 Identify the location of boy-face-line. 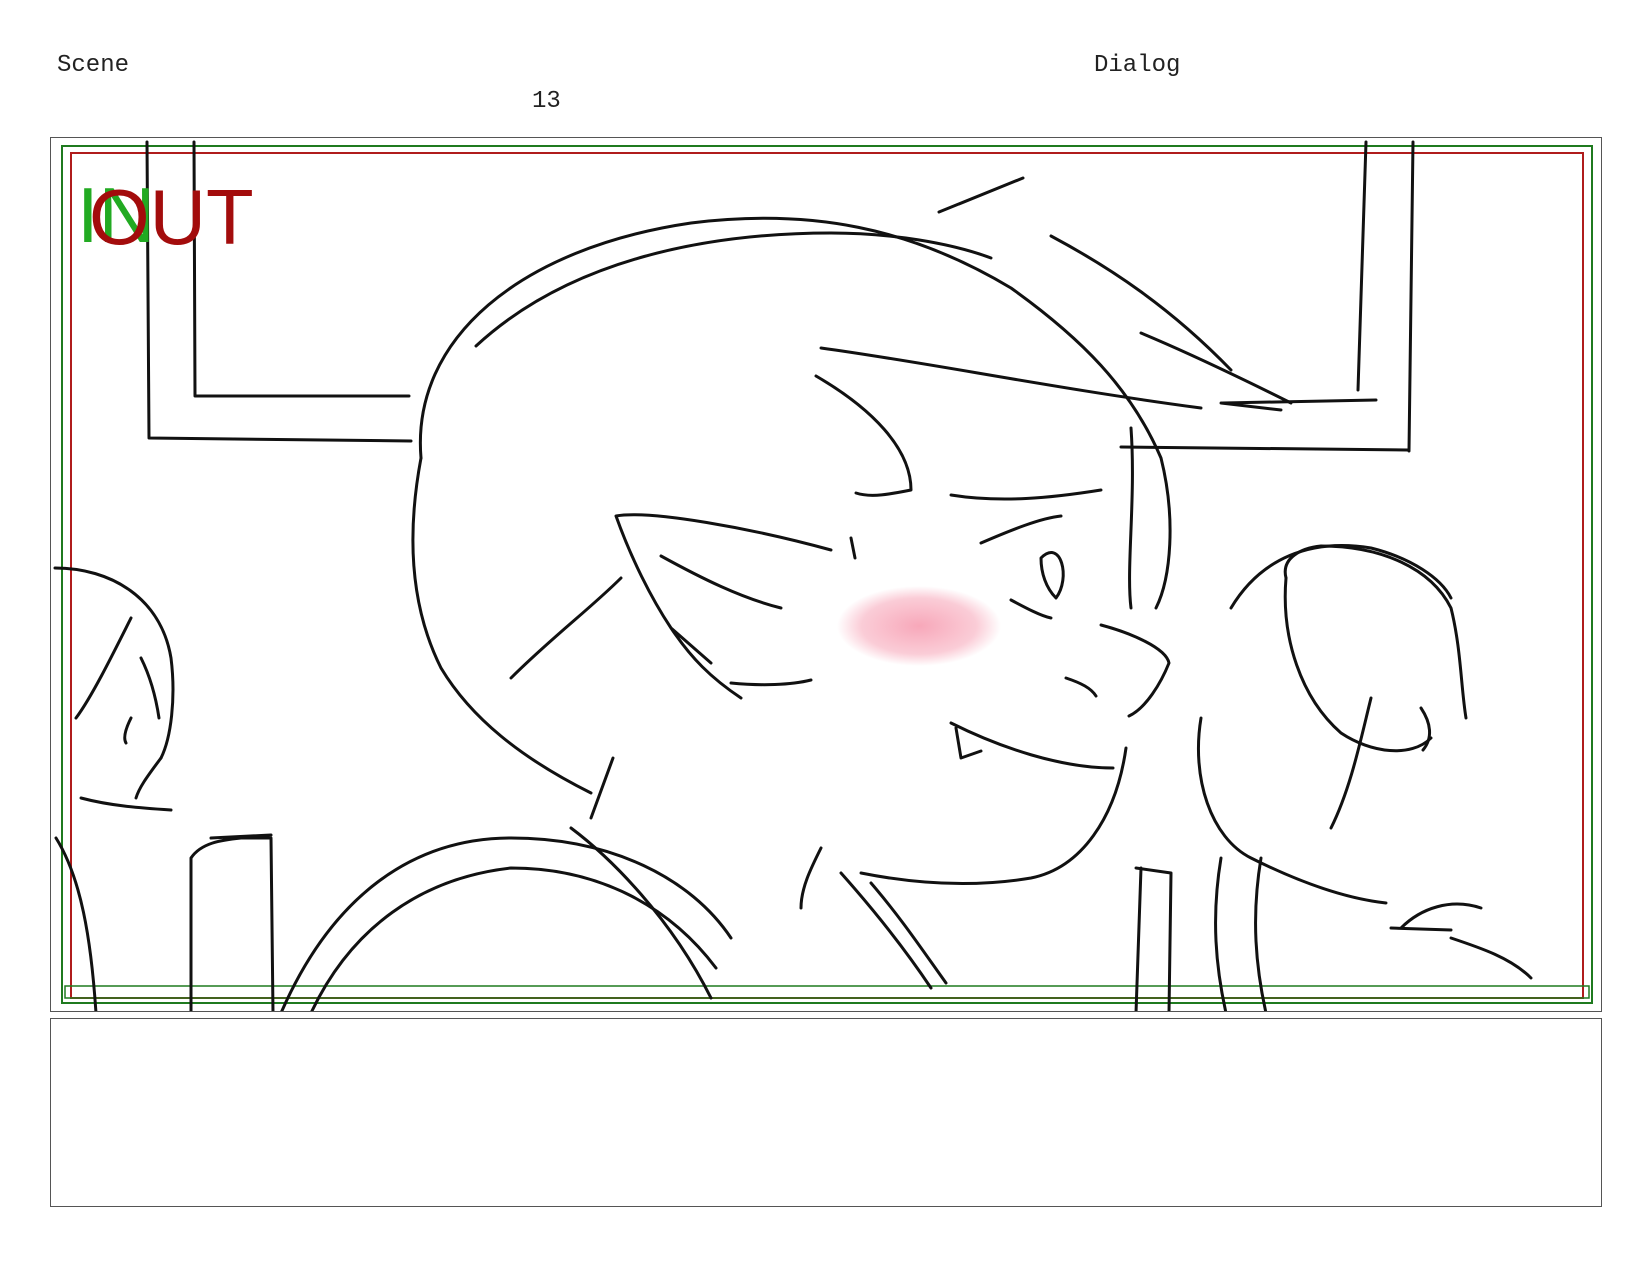
(1131, 518).